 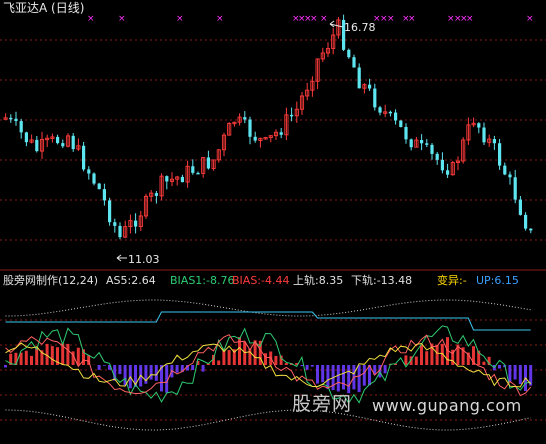 I want to click on upper-rail-line, so click(x=268, y=308).